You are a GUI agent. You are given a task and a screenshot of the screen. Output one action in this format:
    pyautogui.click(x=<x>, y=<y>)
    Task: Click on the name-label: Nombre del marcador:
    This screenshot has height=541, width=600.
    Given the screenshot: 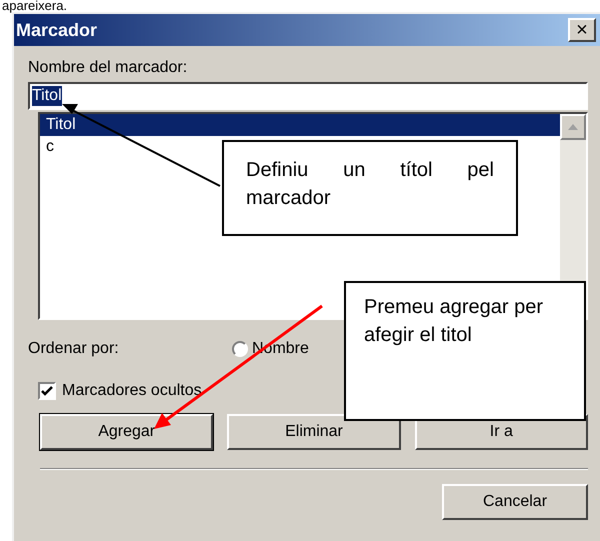 What is the action you would take?
    pyautogui.click(x=108, y=68)
    